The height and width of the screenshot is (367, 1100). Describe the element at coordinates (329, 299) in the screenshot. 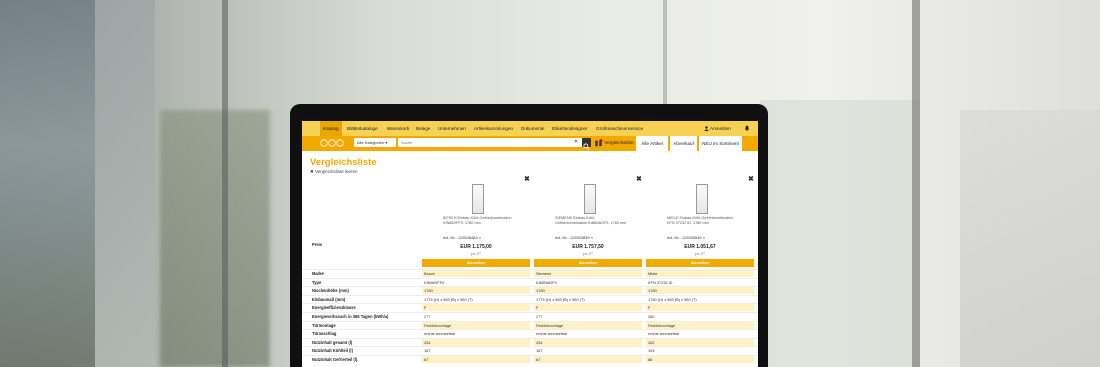

I see `row-label-einbaumass: Einbaumaß (mm)` at that location.